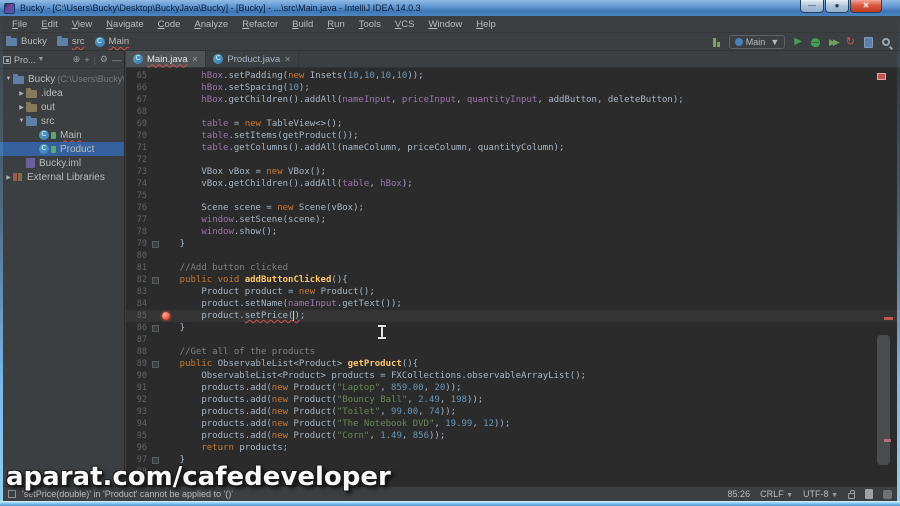  Describe the element at coordinates (820, 494) in the screenshot. I see `encoding-select: UTF-8 ▼` at that location.